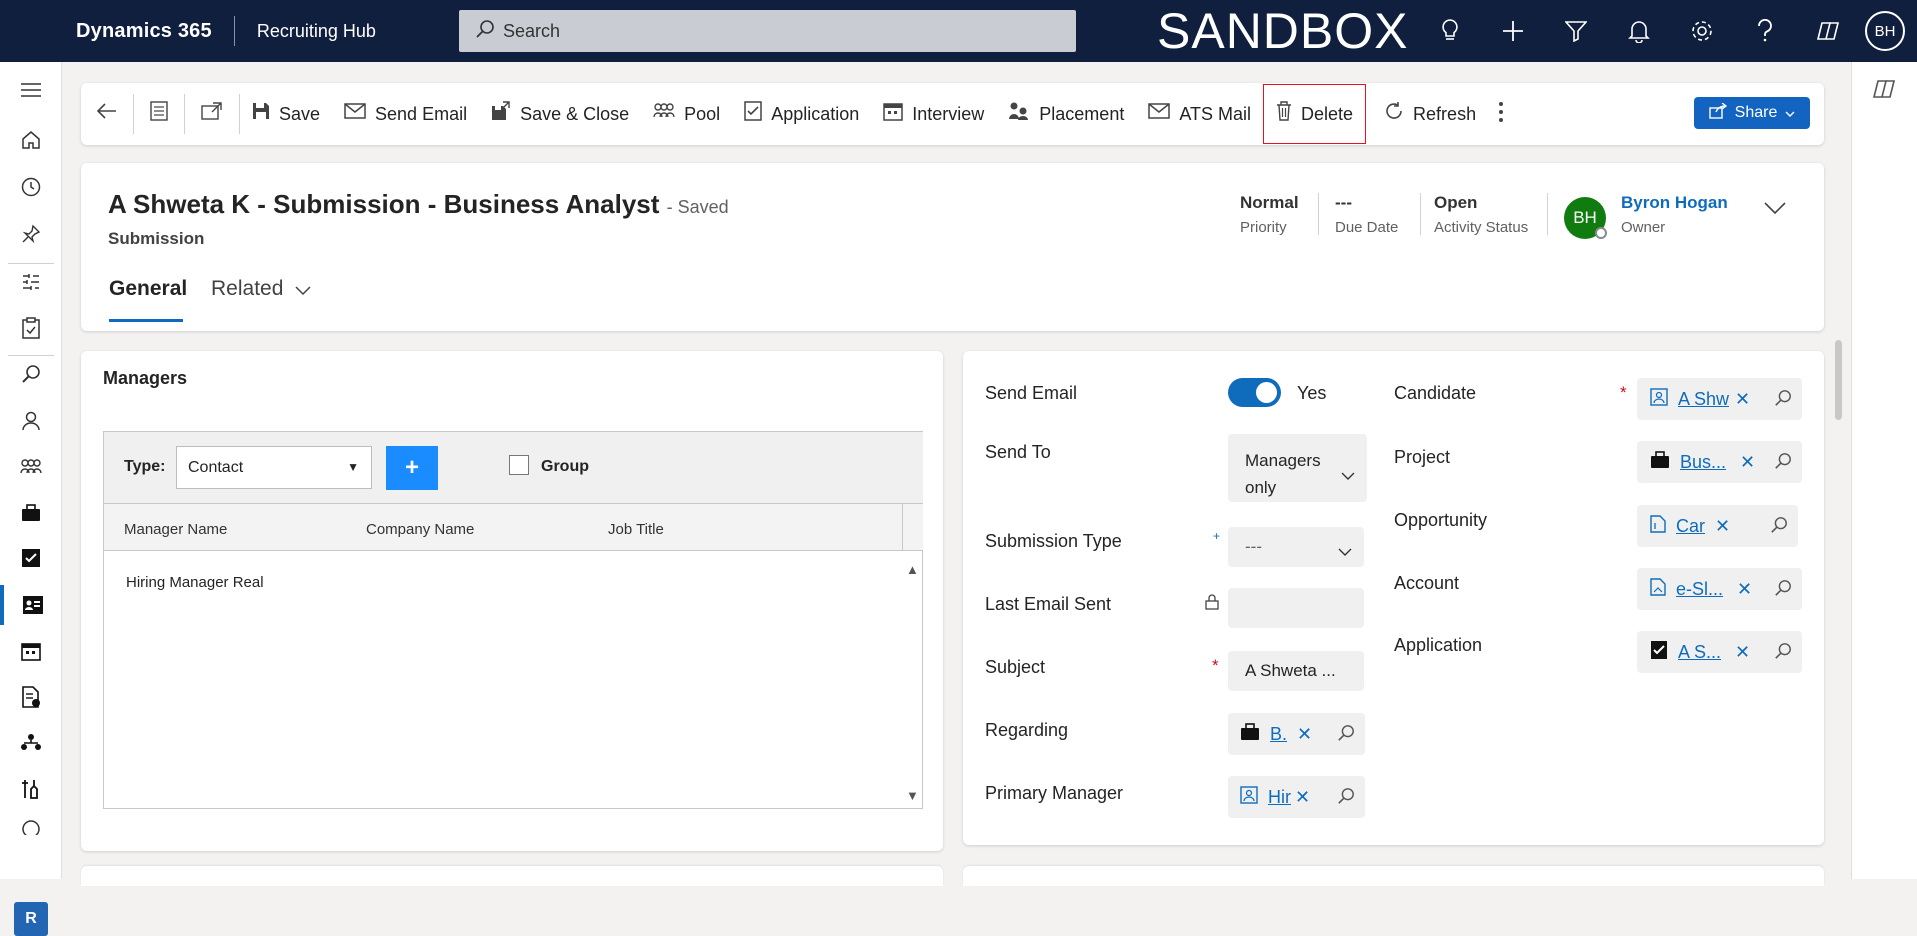  Describe the element at coordinates (1501, 114) in the screenshot. I see `more-commands-button` at that location.